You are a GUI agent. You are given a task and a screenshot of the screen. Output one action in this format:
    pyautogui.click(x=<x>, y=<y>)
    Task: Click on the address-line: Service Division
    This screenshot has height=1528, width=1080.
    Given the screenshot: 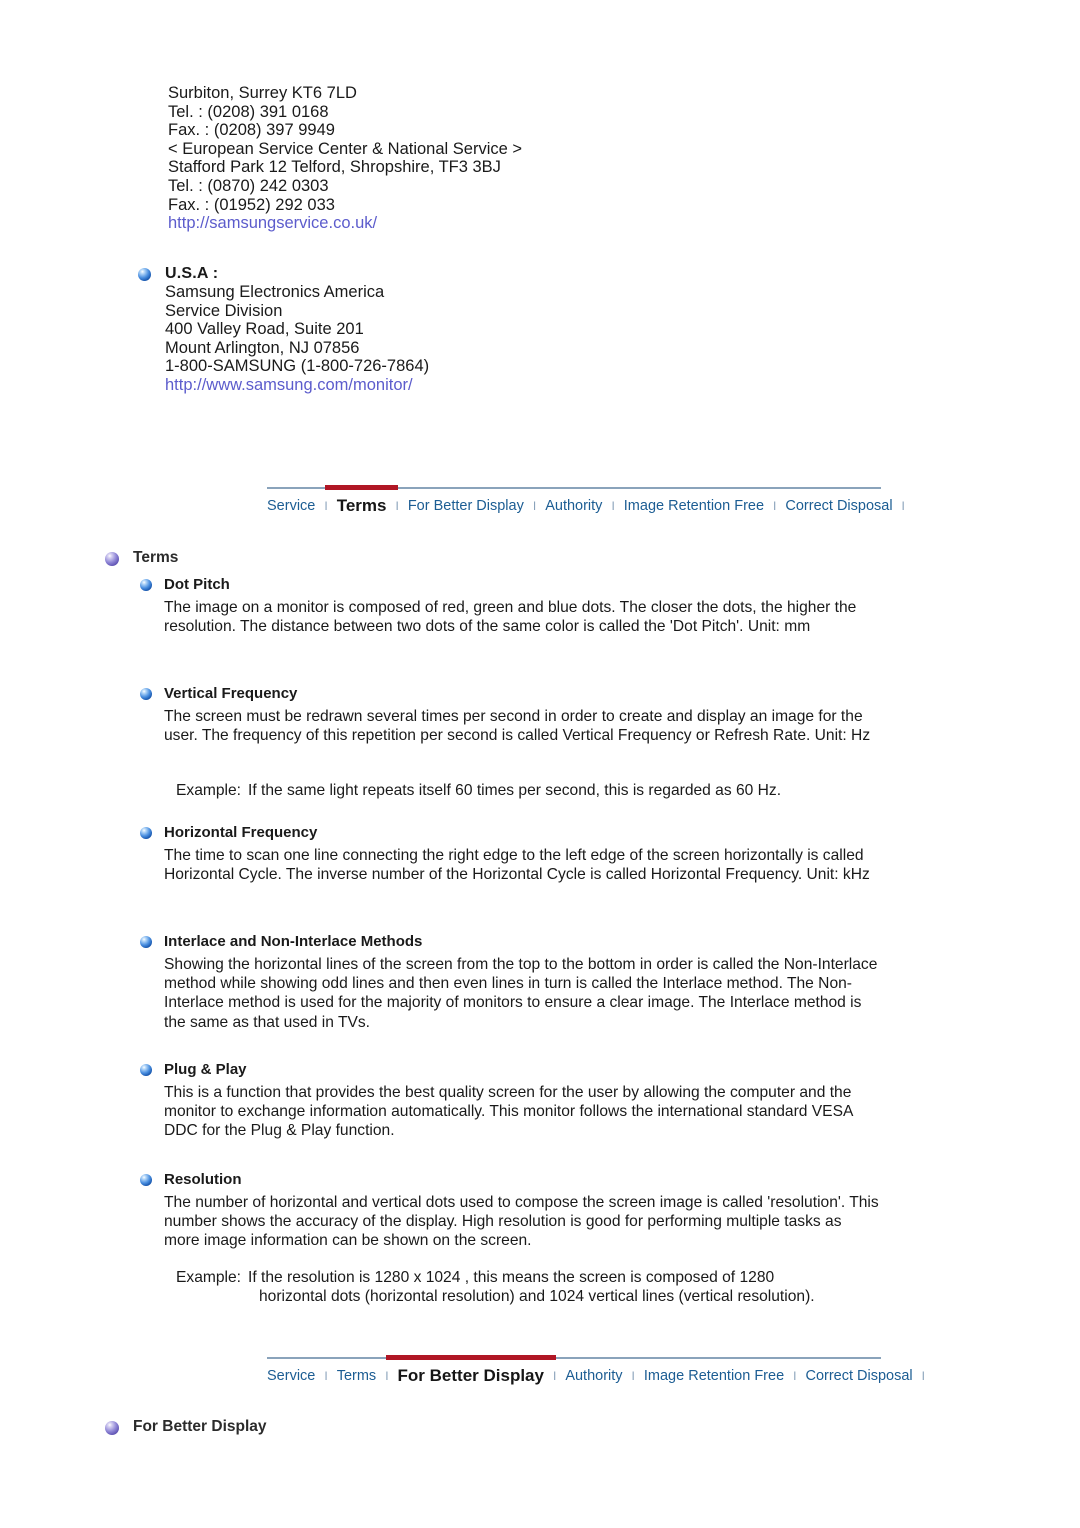 What is the action you would take?
    pyautogui.click(x=224, y=310)
    